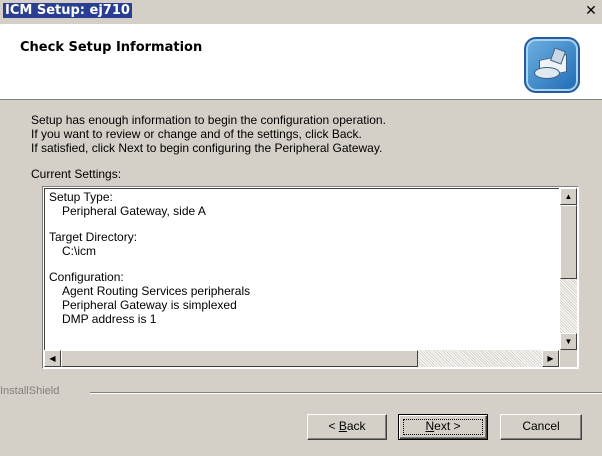 This screenshot has width=602, height=456. What do you see at coordinates (552, 65) in the screenshot?
I see `installer-icon` at bounding box center [552, 65].